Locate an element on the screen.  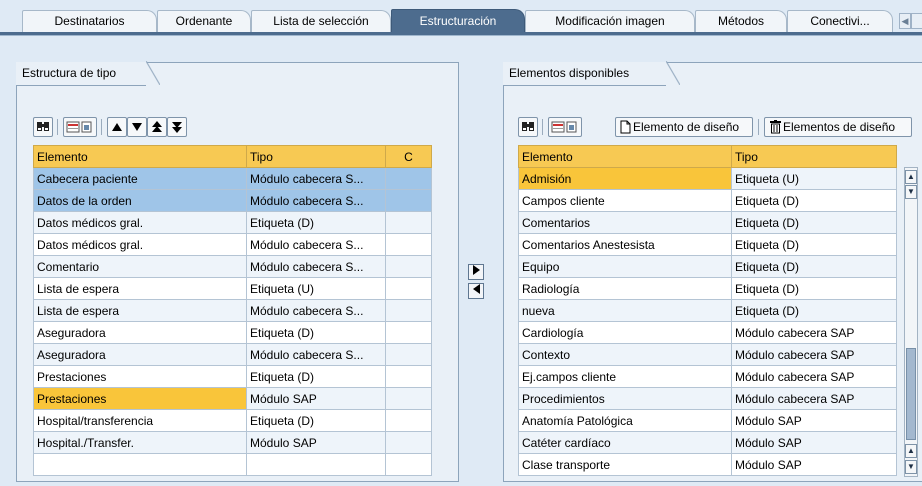
table-row: Aseguradora Etiqueta (D) is located at coordinates (232, 332).